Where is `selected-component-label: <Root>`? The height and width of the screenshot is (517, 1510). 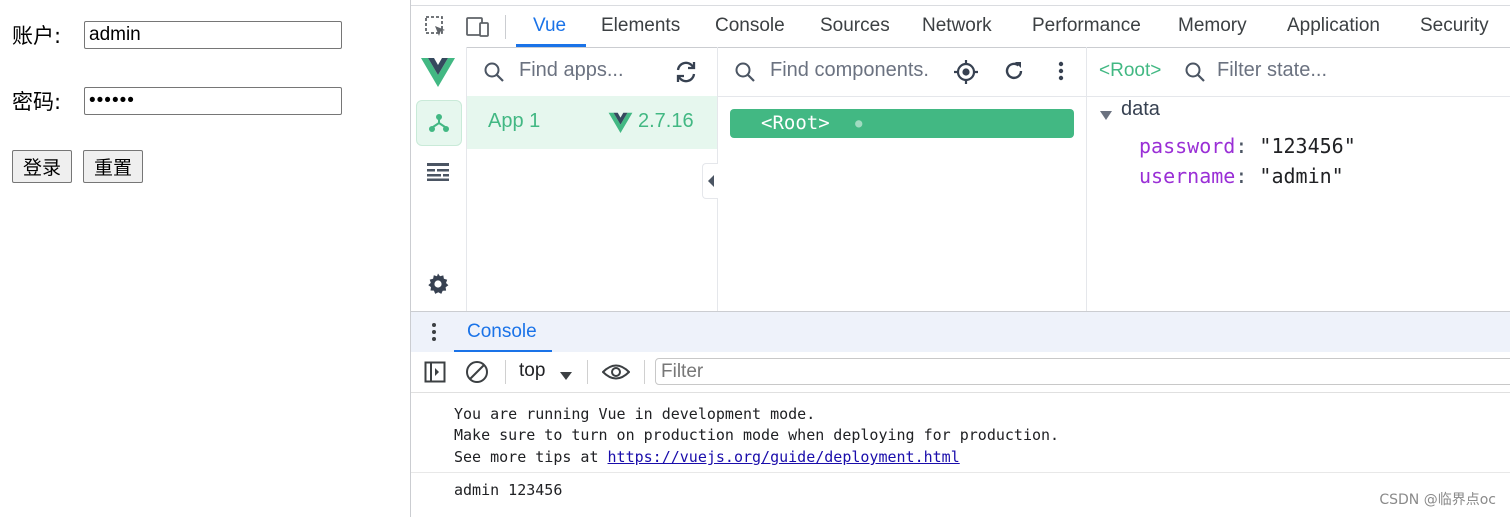 selected-component-label: <Root> is located at coordinates (1130, 70).